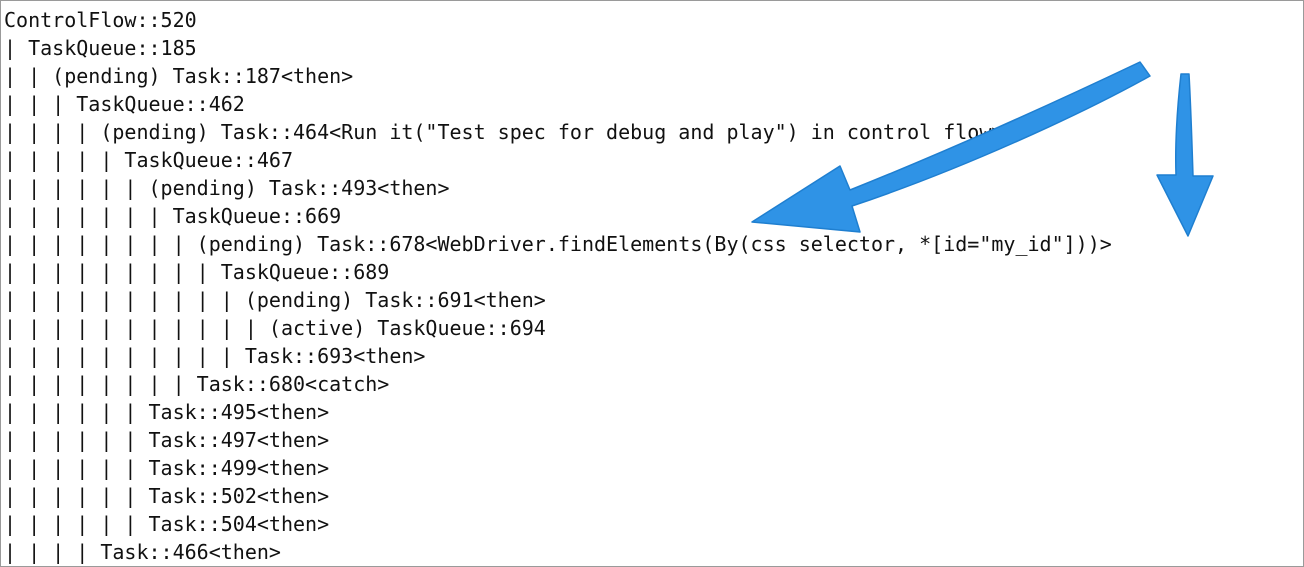  Describe the element at coordinates (197, 384) in the screenshot. I see `console-line: | | | | | | | | Task::680<catch>` at that location.